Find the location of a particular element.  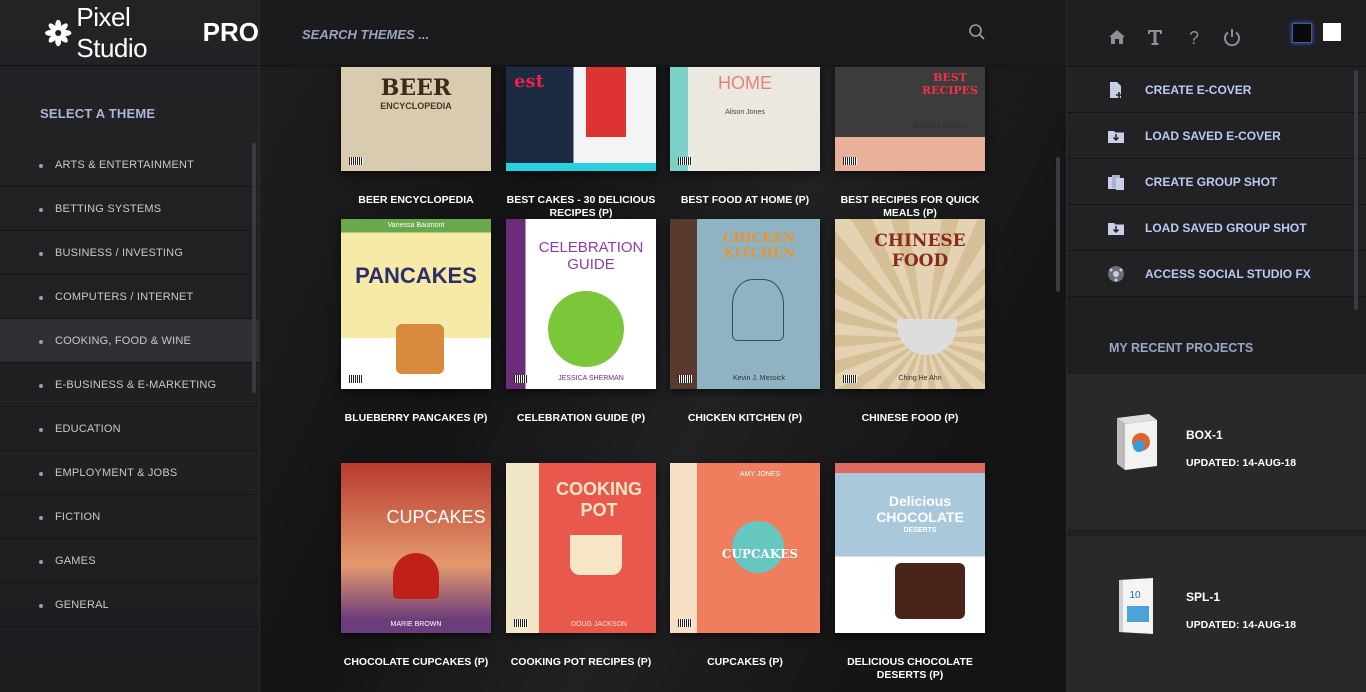

sidebar-scrollbar is located at coordinates (254, 268).